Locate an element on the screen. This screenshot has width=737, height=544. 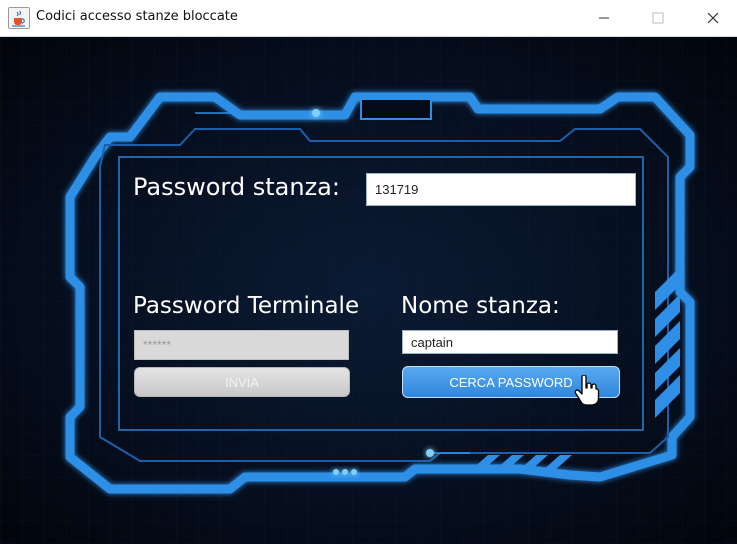
hand-pointer-cursor-icon is located at coordinates (587, 390).